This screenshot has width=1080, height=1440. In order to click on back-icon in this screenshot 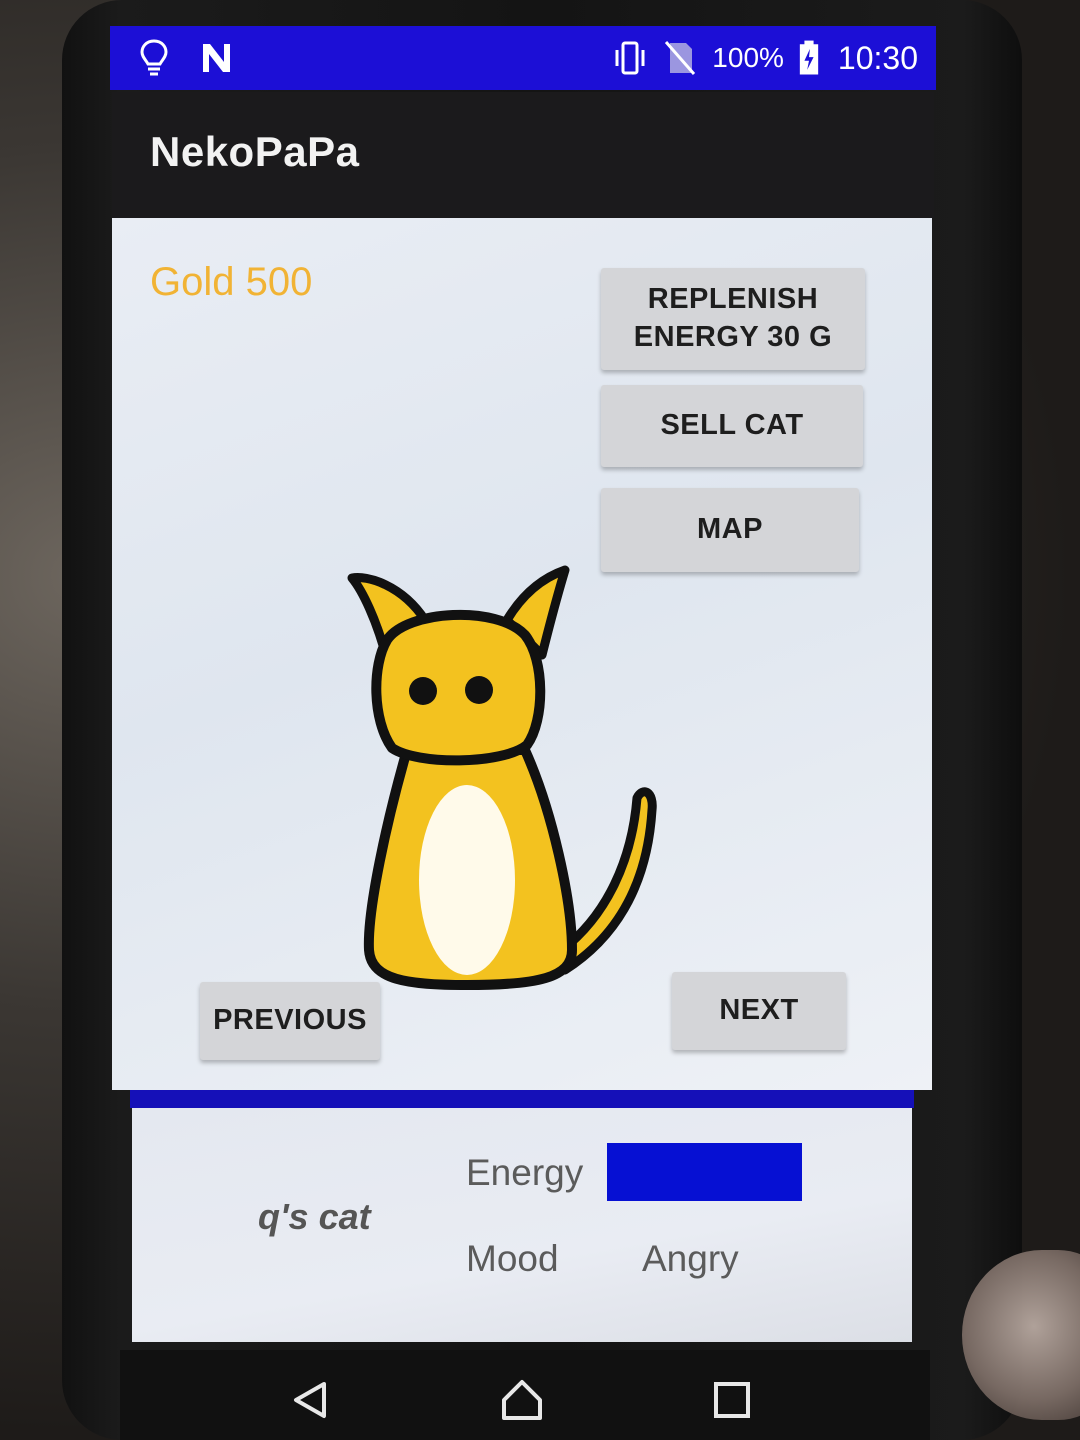, I will do `click(310, 1400)`.